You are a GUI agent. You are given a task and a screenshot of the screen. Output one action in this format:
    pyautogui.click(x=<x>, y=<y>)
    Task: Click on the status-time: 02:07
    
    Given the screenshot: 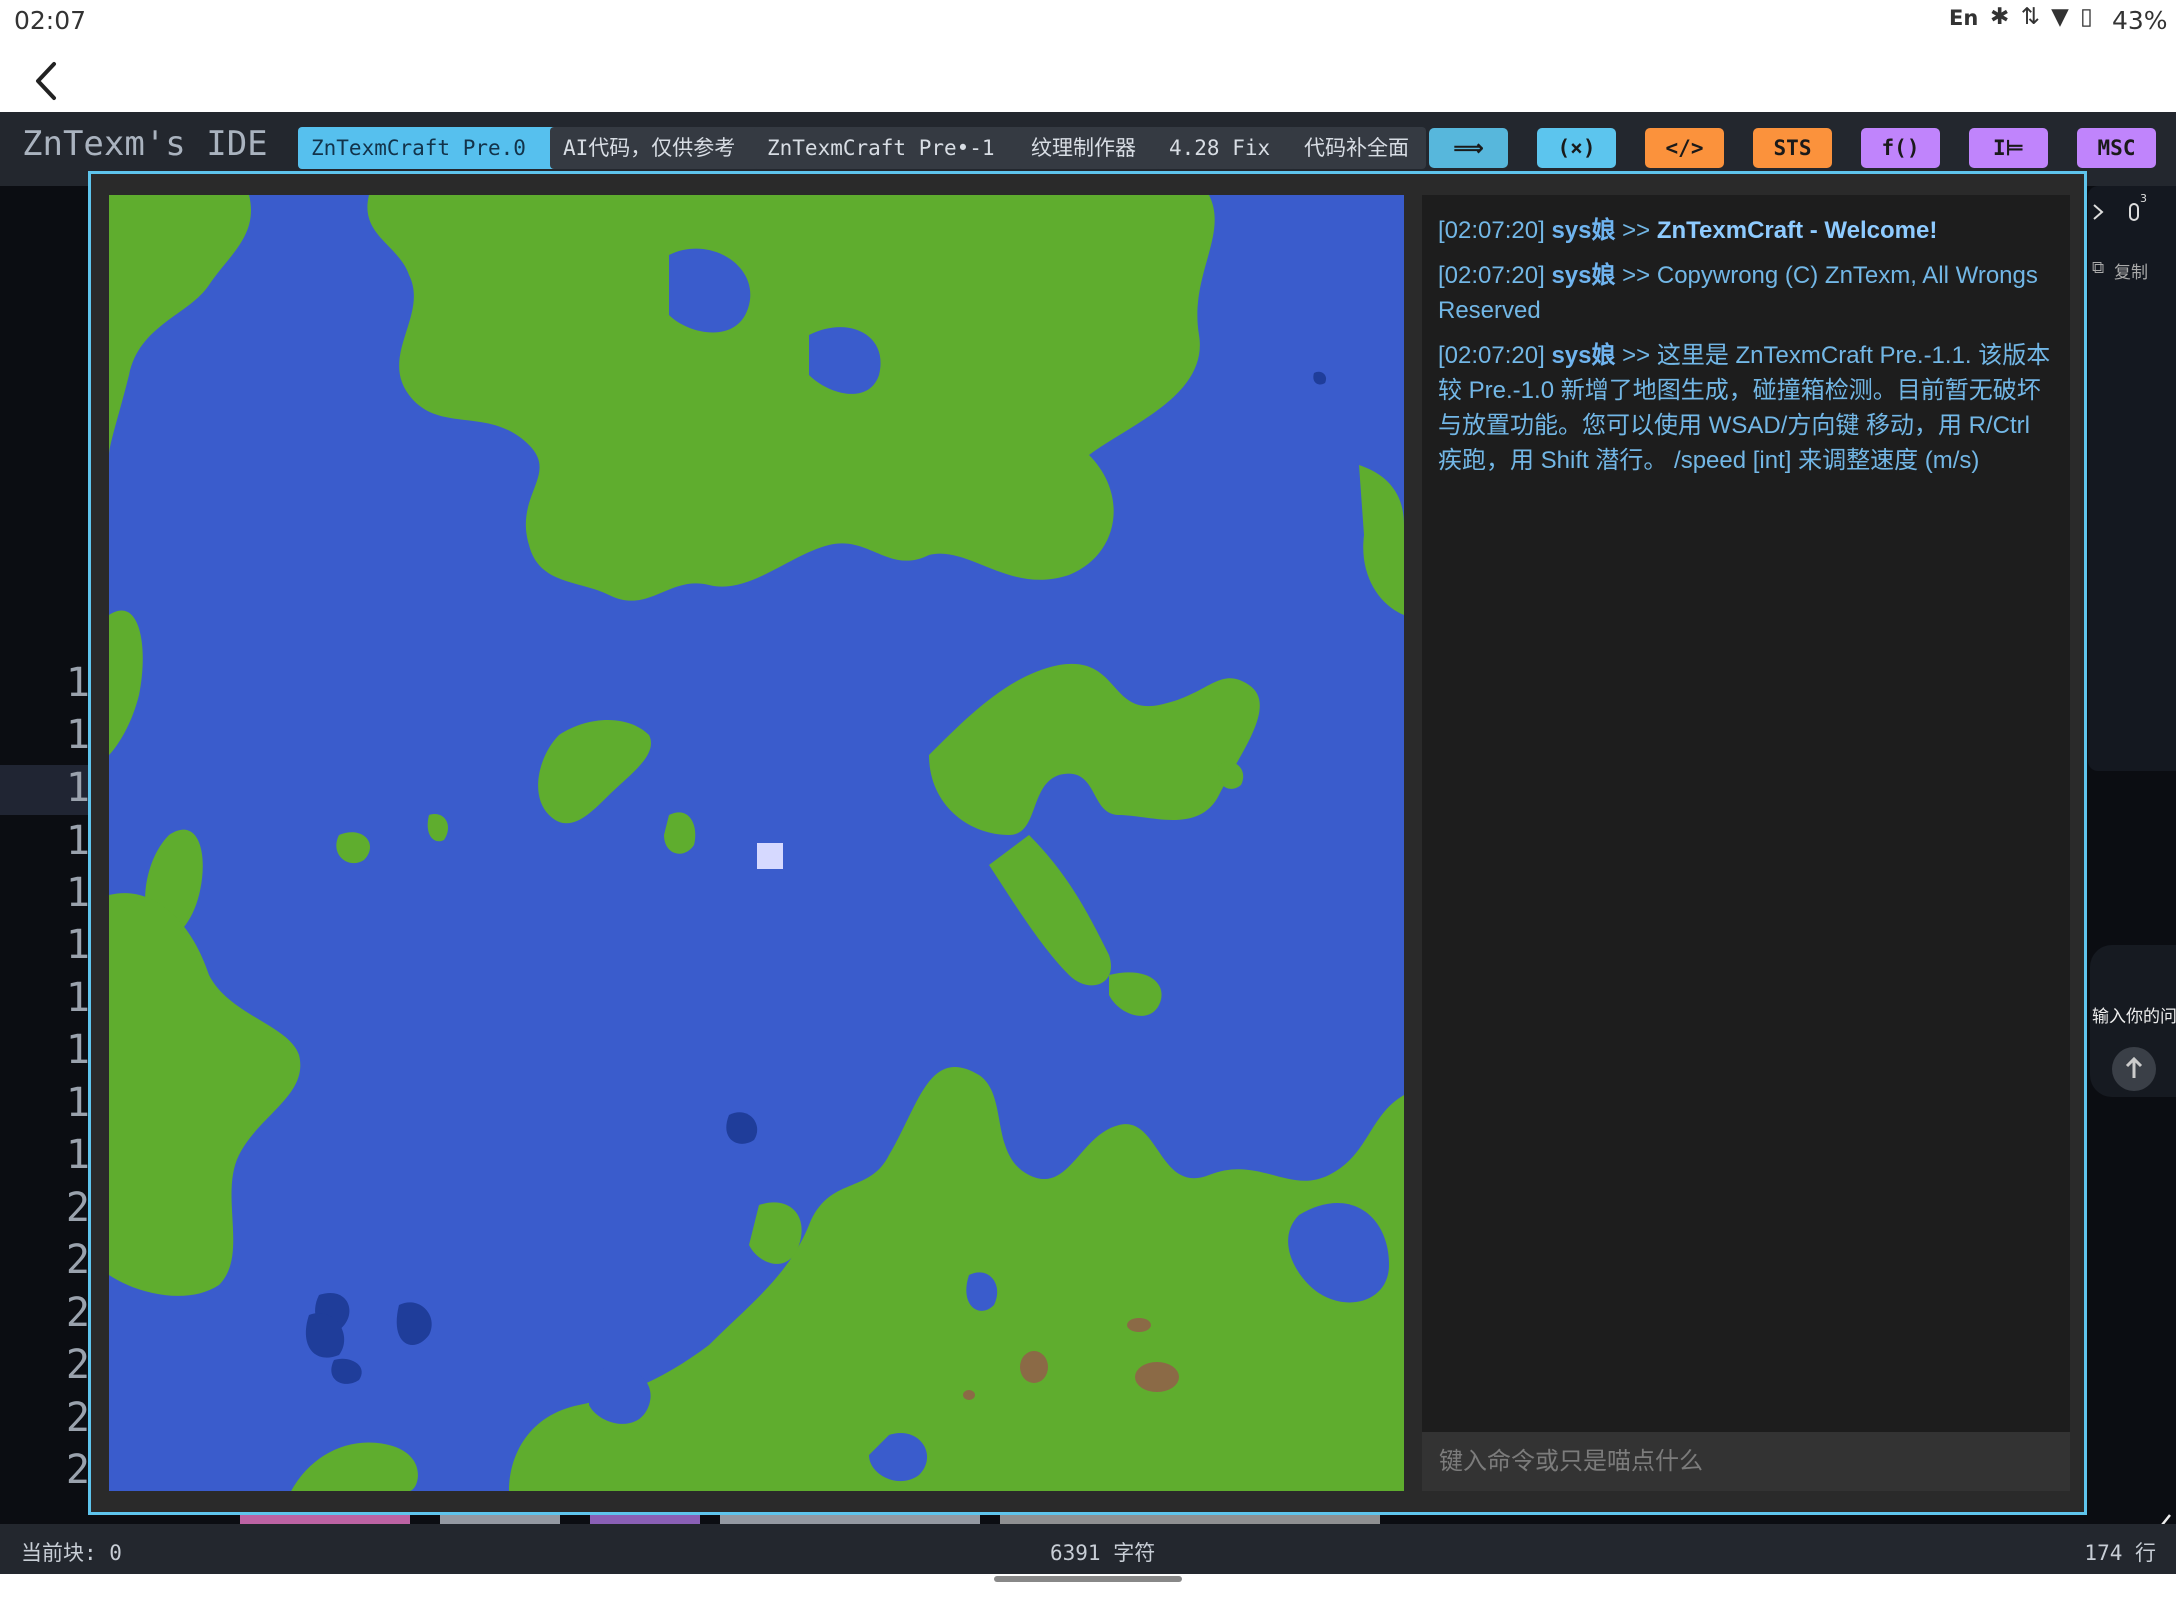 What is the action you would take?
    pyautogui.click(x=50, y=20)
    